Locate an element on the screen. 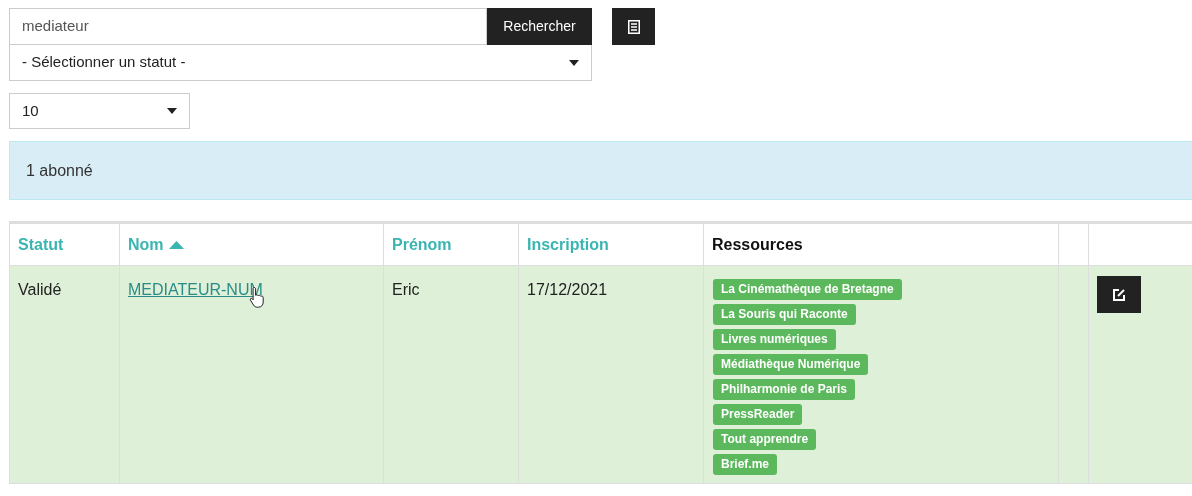  resource-tag: Tout apprendre is located at coordinates (765, 439).